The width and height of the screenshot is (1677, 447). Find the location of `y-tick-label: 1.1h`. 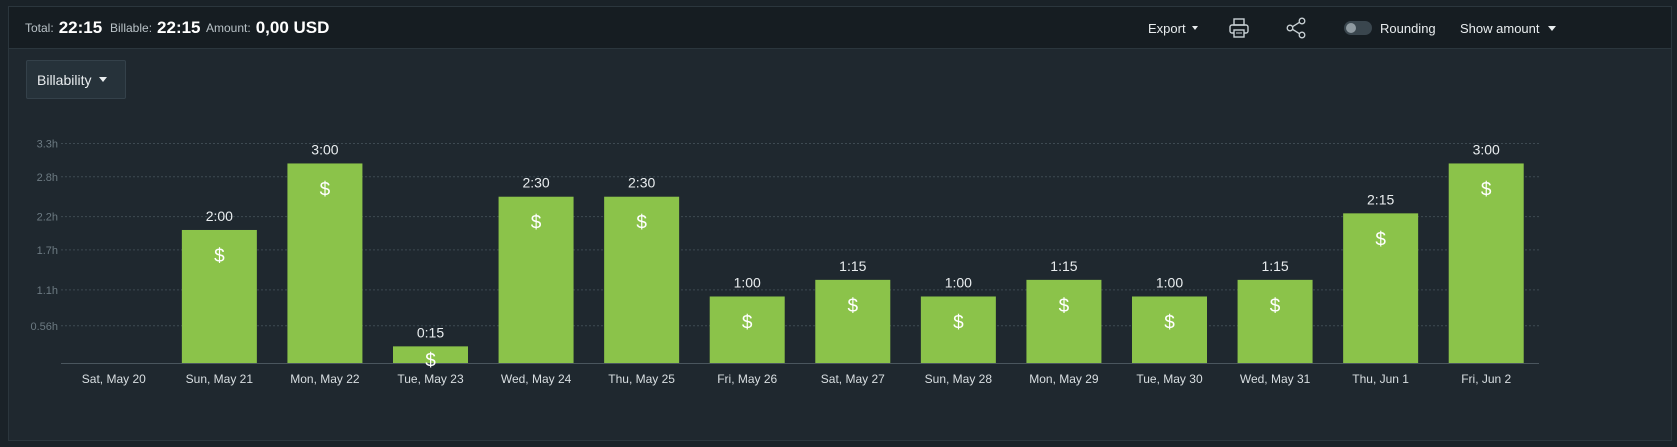

y-tick-label: 1.1h is located at coordinates (47, 291).